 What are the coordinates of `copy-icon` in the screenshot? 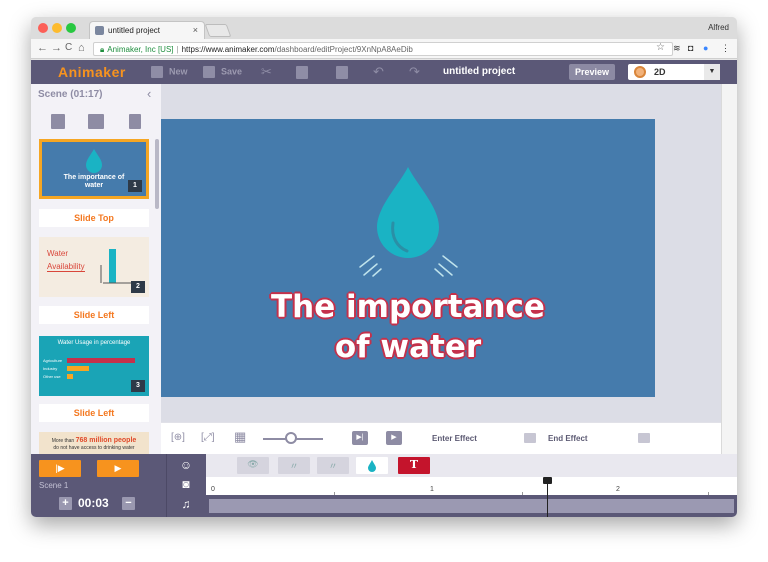 It's located at (302, 72).